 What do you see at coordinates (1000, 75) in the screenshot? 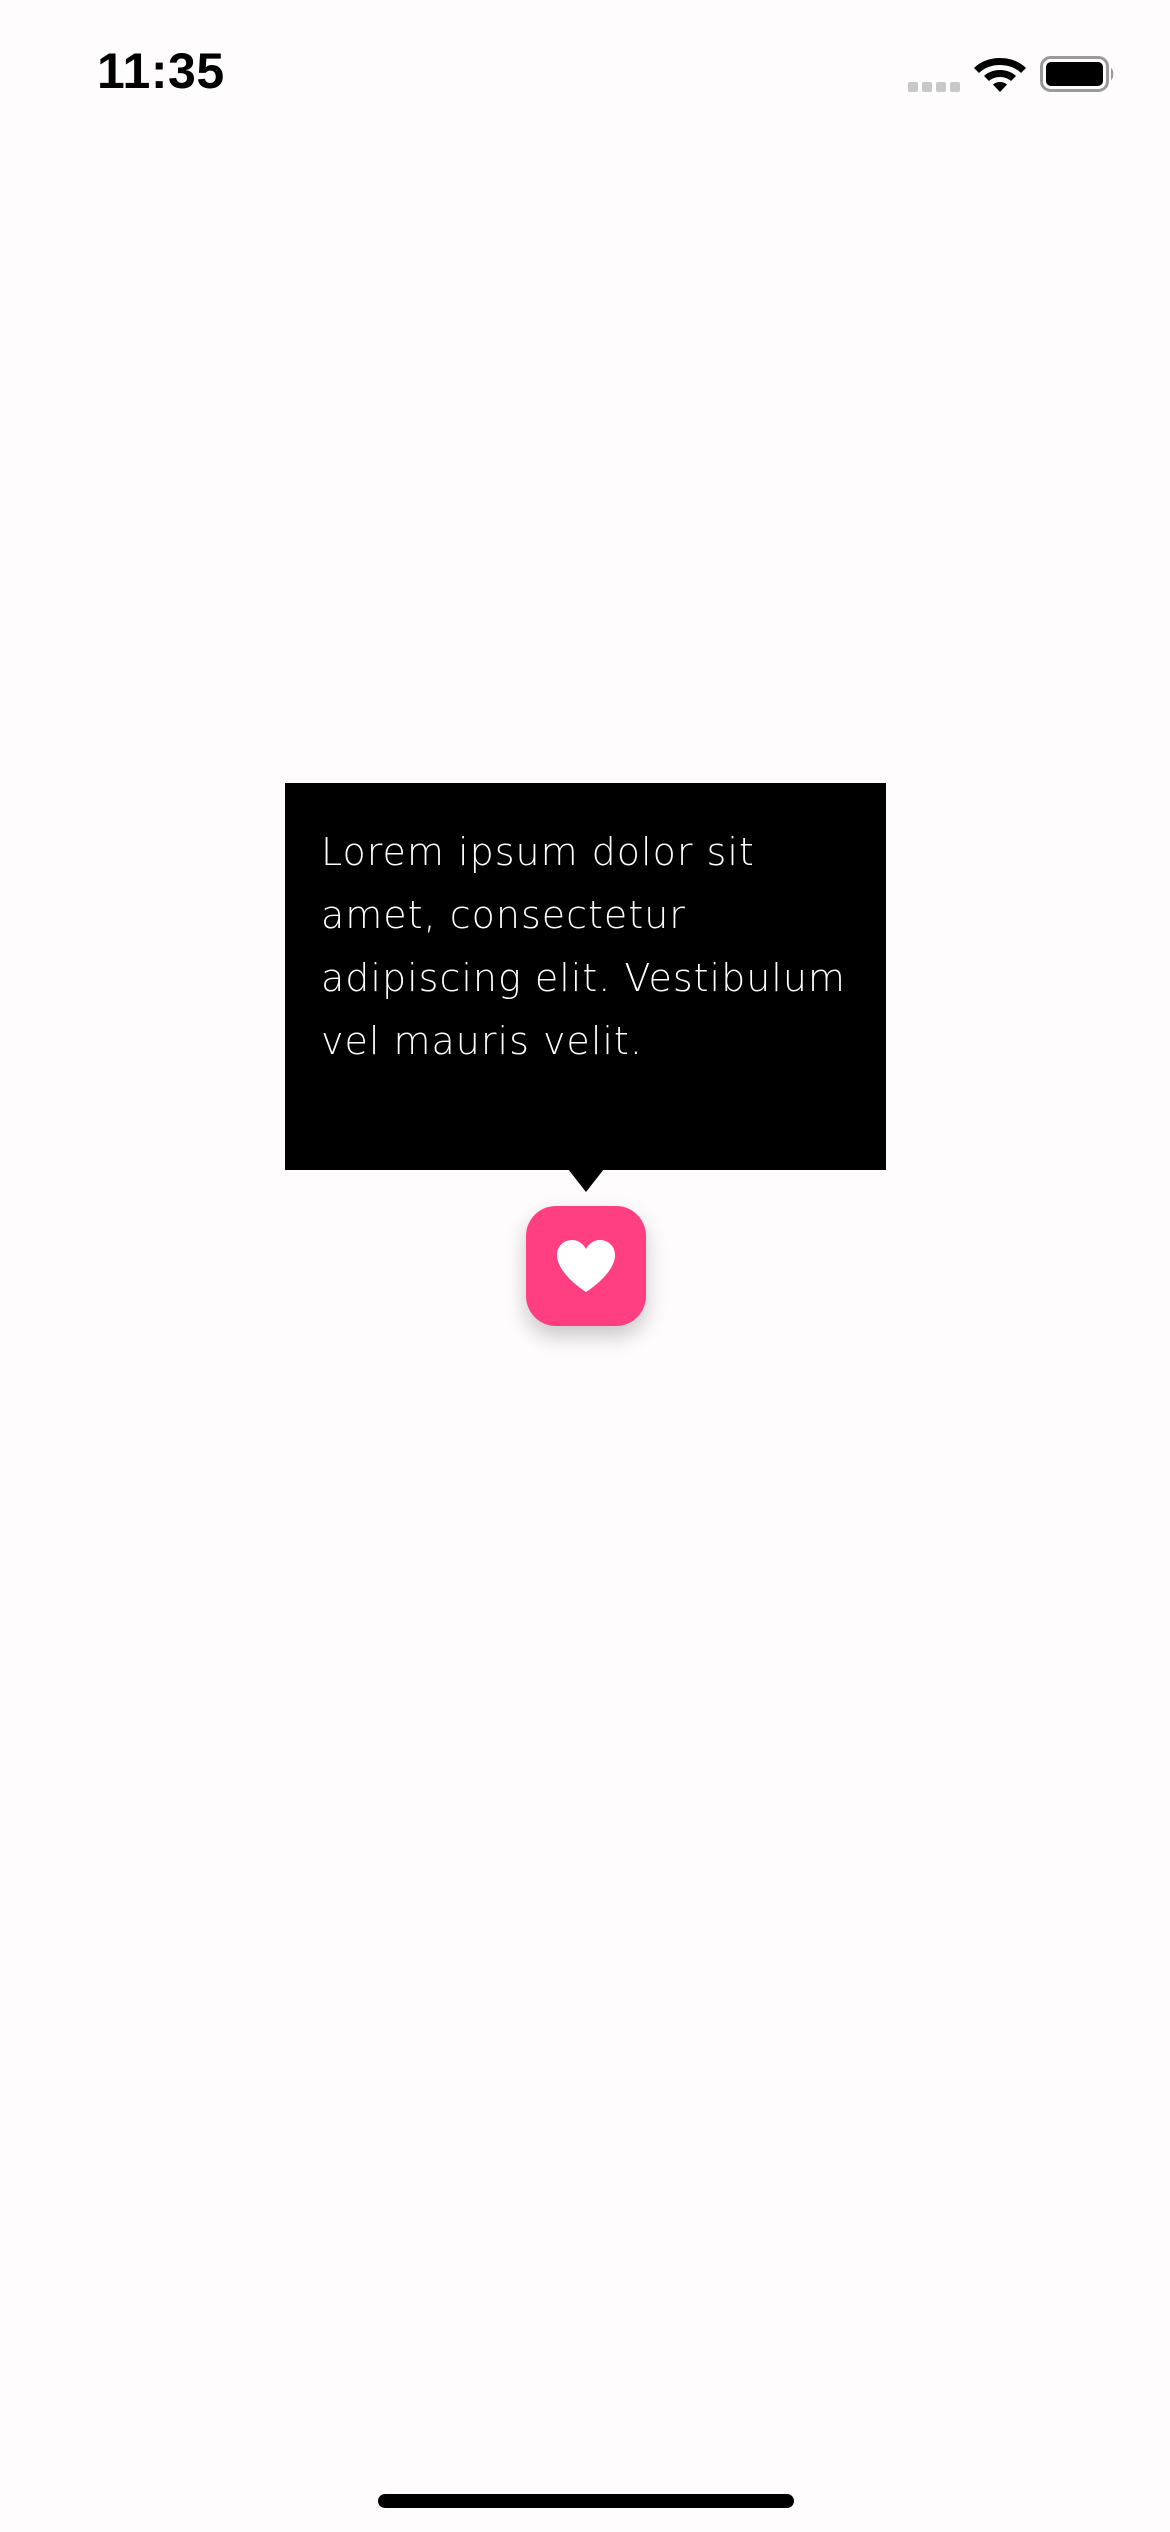
I see `wifi-icon` at bounding box center [1000, 75].